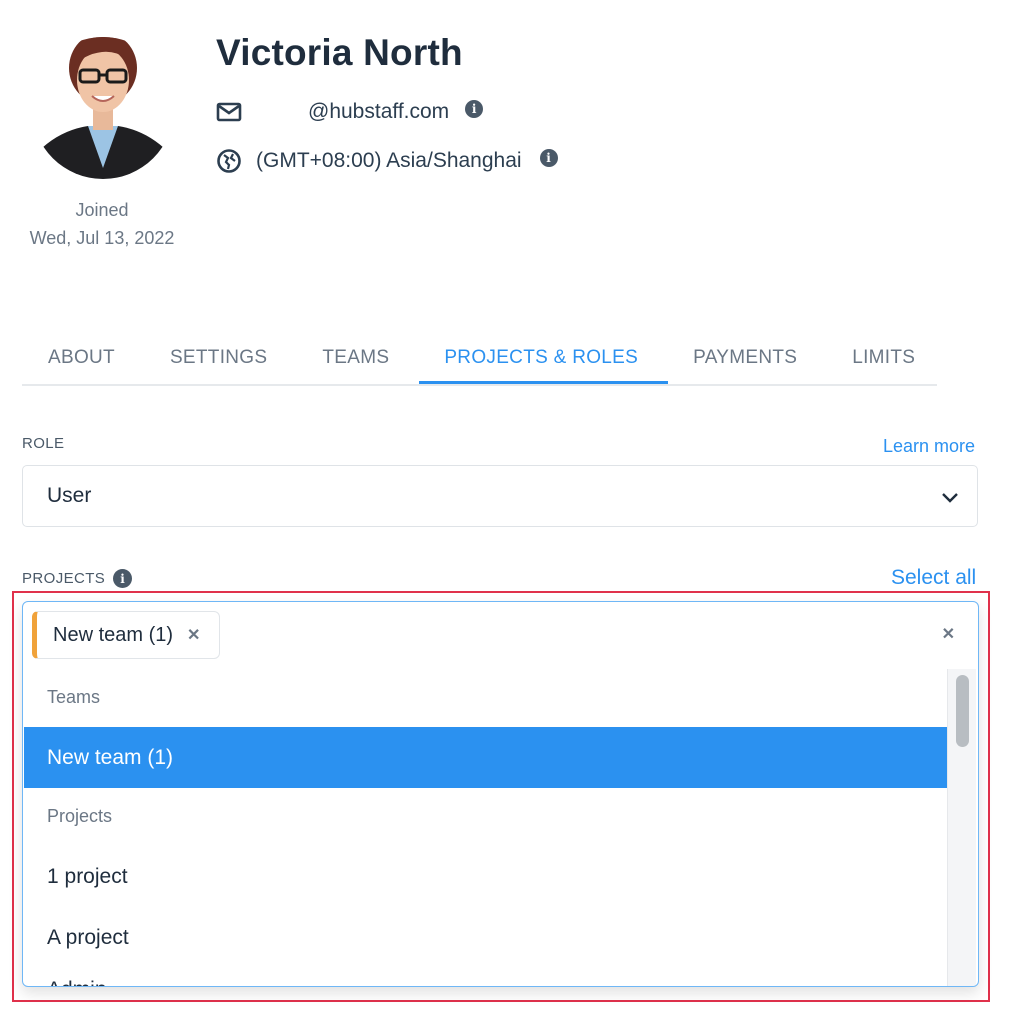 The width and height of the screenshot is (1024, 1024). I want to click on role-select: User, so click(500, 496).